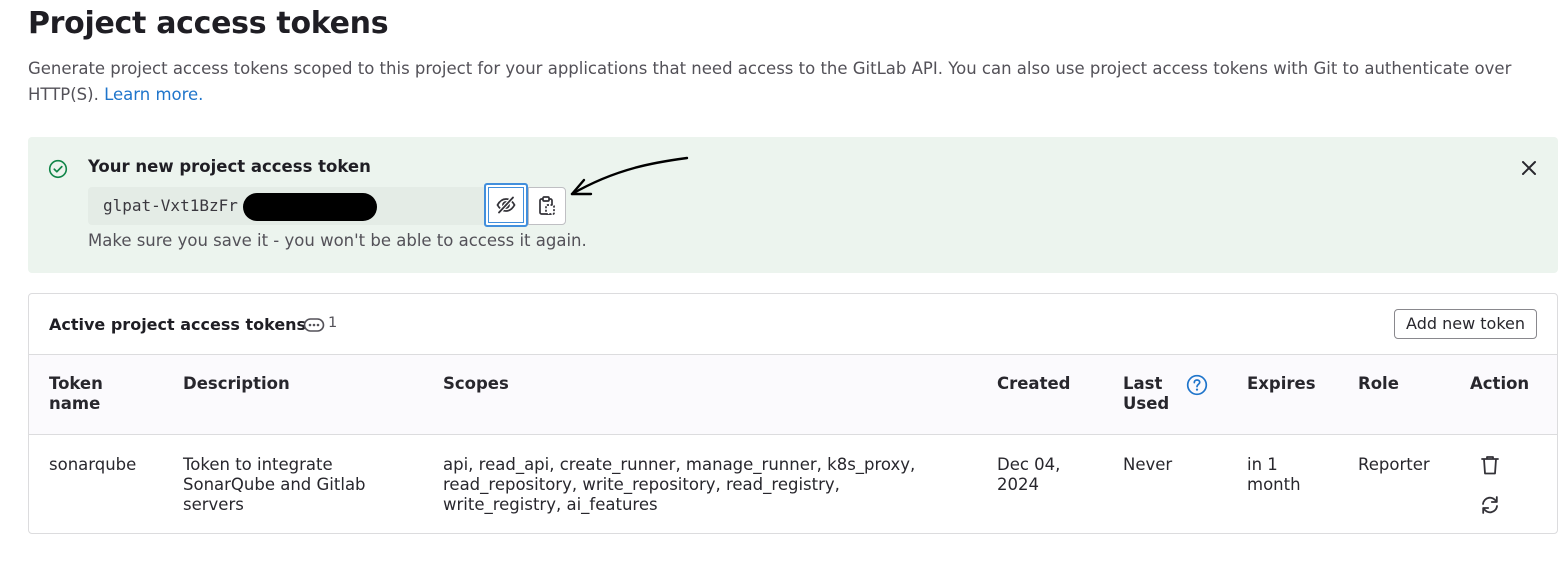 This screenshot has width=1565, height=568. I want to click on toggle-visibility-button, so click(506, 205).